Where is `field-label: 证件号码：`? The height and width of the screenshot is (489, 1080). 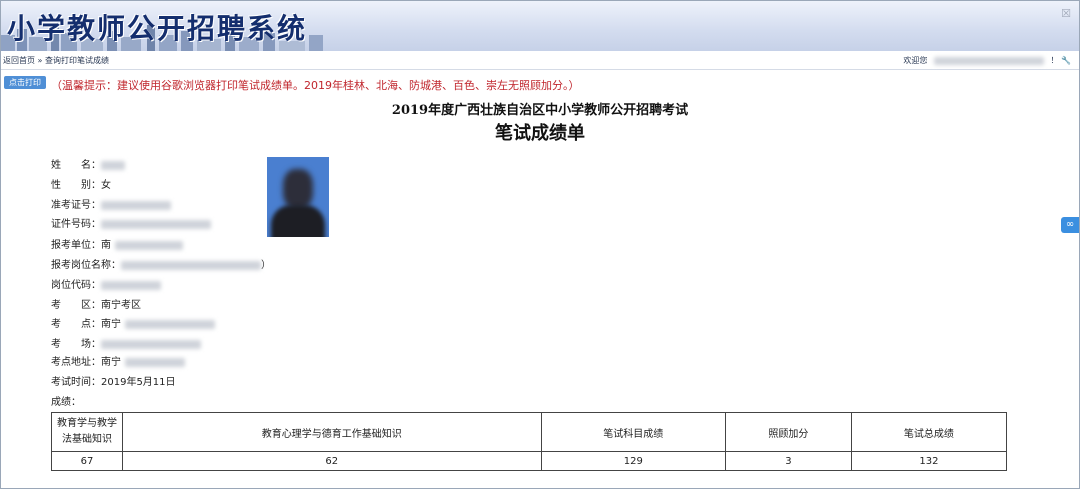
field-label: 证件号码： is located at coordinates (76, 224).